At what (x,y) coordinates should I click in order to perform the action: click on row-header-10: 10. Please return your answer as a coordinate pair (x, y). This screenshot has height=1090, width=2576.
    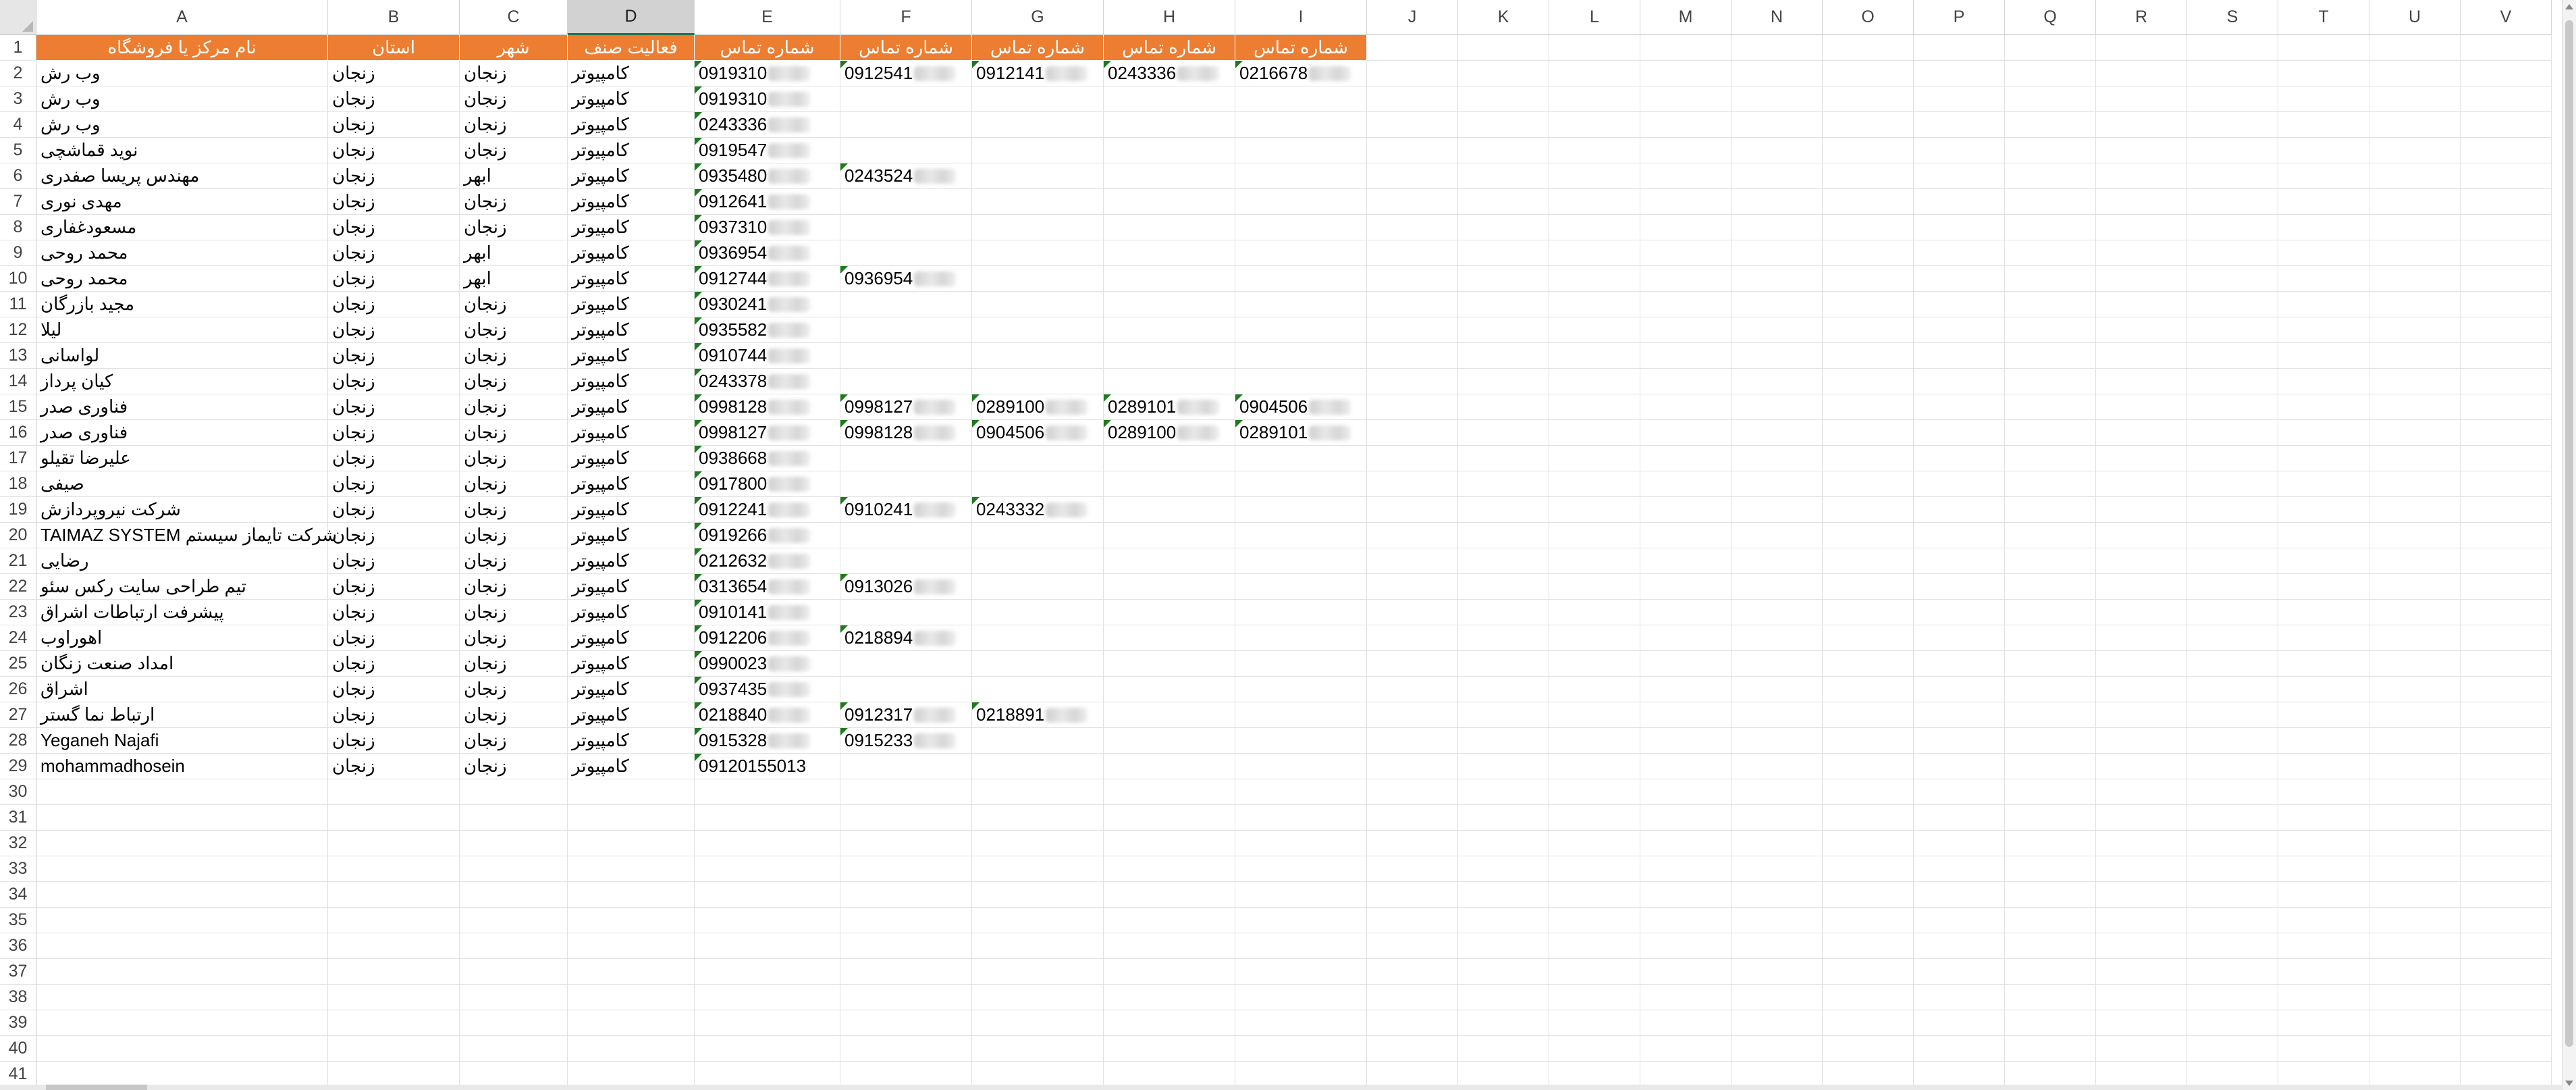
    Looking at the image, I should click on (18, 279).